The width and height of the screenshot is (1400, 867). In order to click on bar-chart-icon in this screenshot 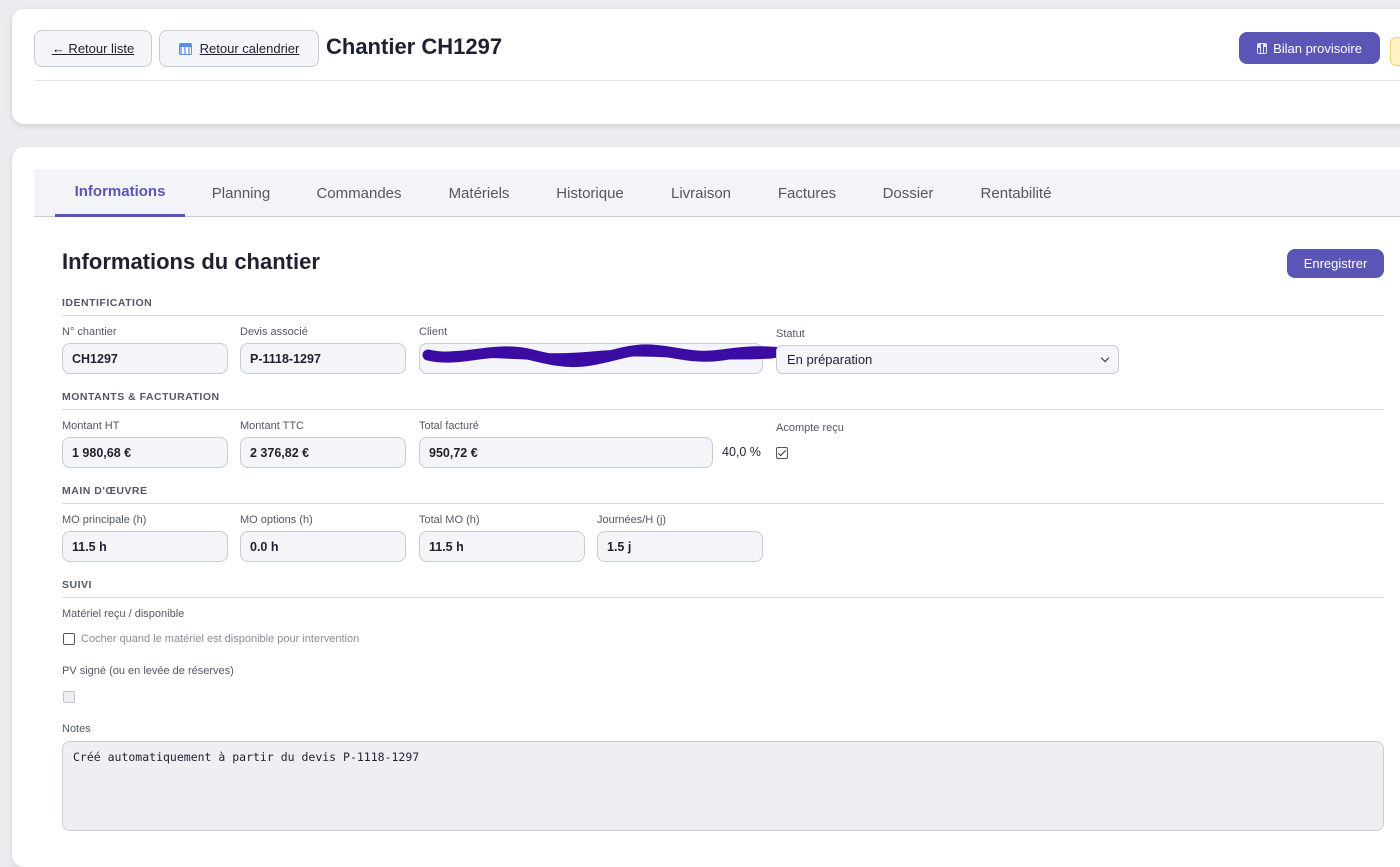, I will do `click(1262, 48)`.